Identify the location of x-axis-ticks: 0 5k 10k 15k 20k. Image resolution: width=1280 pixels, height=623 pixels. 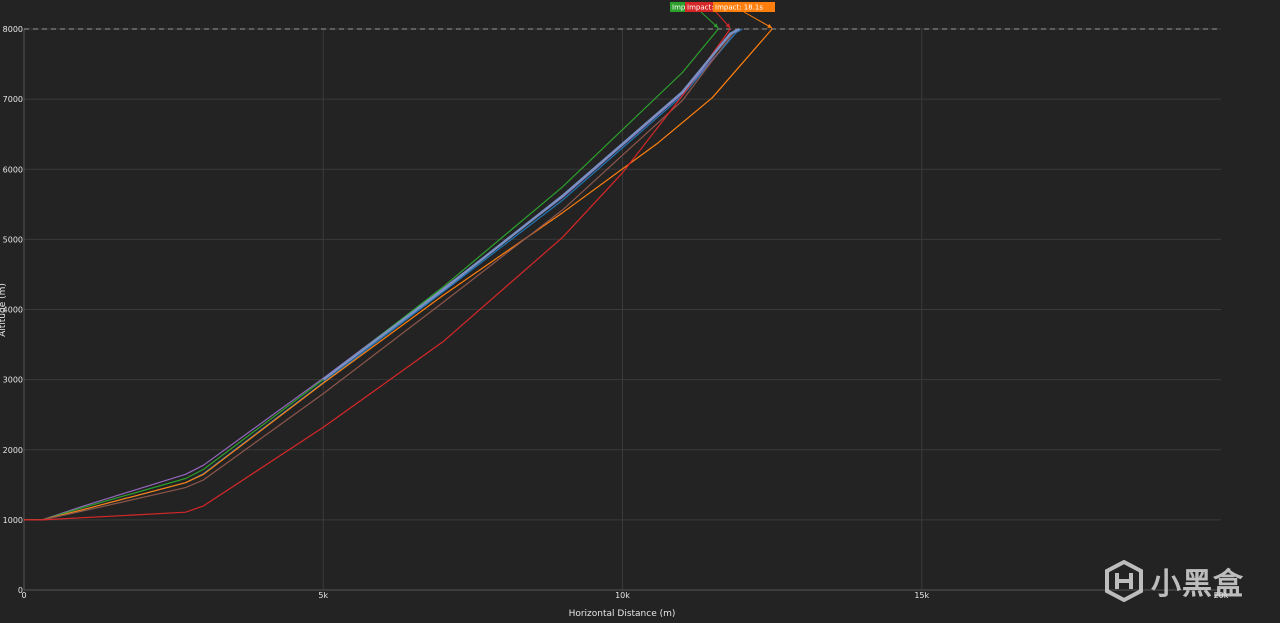
(624, 595).